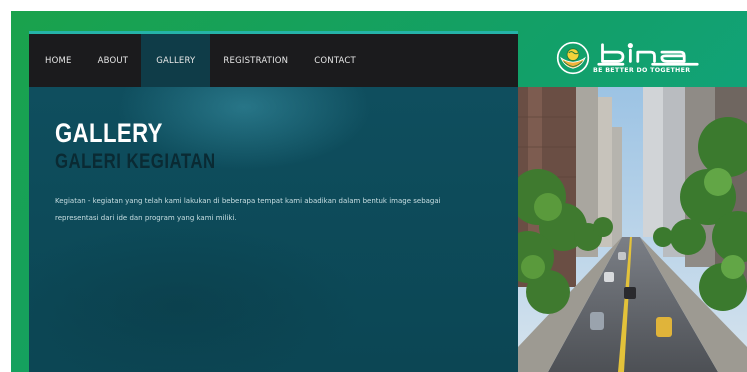 The width and height of the screenshot is (747, 372). I want to click on top-navigation-bar: HOME ABOUT GALLERY REGISTRATION CONTACT, so click(273, 59).